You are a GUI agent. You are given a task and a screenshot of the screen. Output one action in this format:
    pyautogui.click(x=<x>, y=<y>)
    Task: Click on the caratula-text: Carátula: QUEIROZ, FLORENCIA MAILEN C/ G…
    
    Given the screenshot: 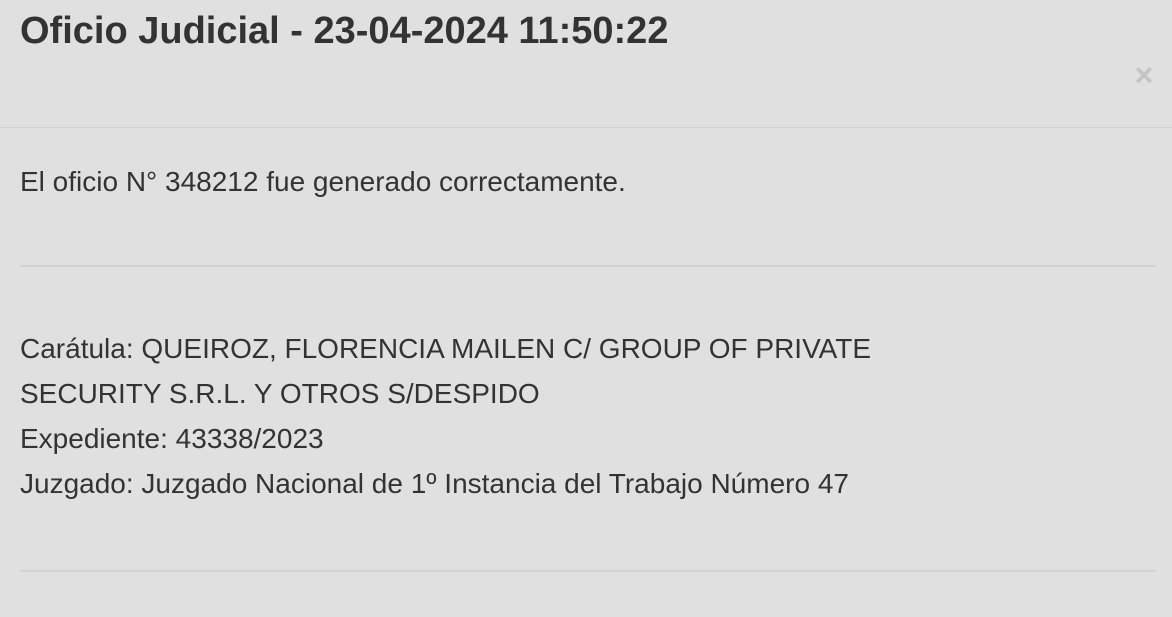 What is the action you would take?
    pyautogui.click(x=446, y=371)
    